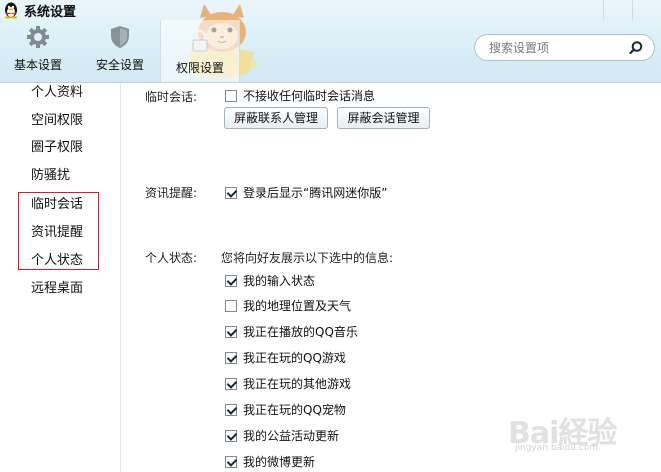 The image size is (661, 472). Describe the element at coordinates (291, 436) in the screenshot. I see `status-option-text: 我的公益活动更新` at that location.